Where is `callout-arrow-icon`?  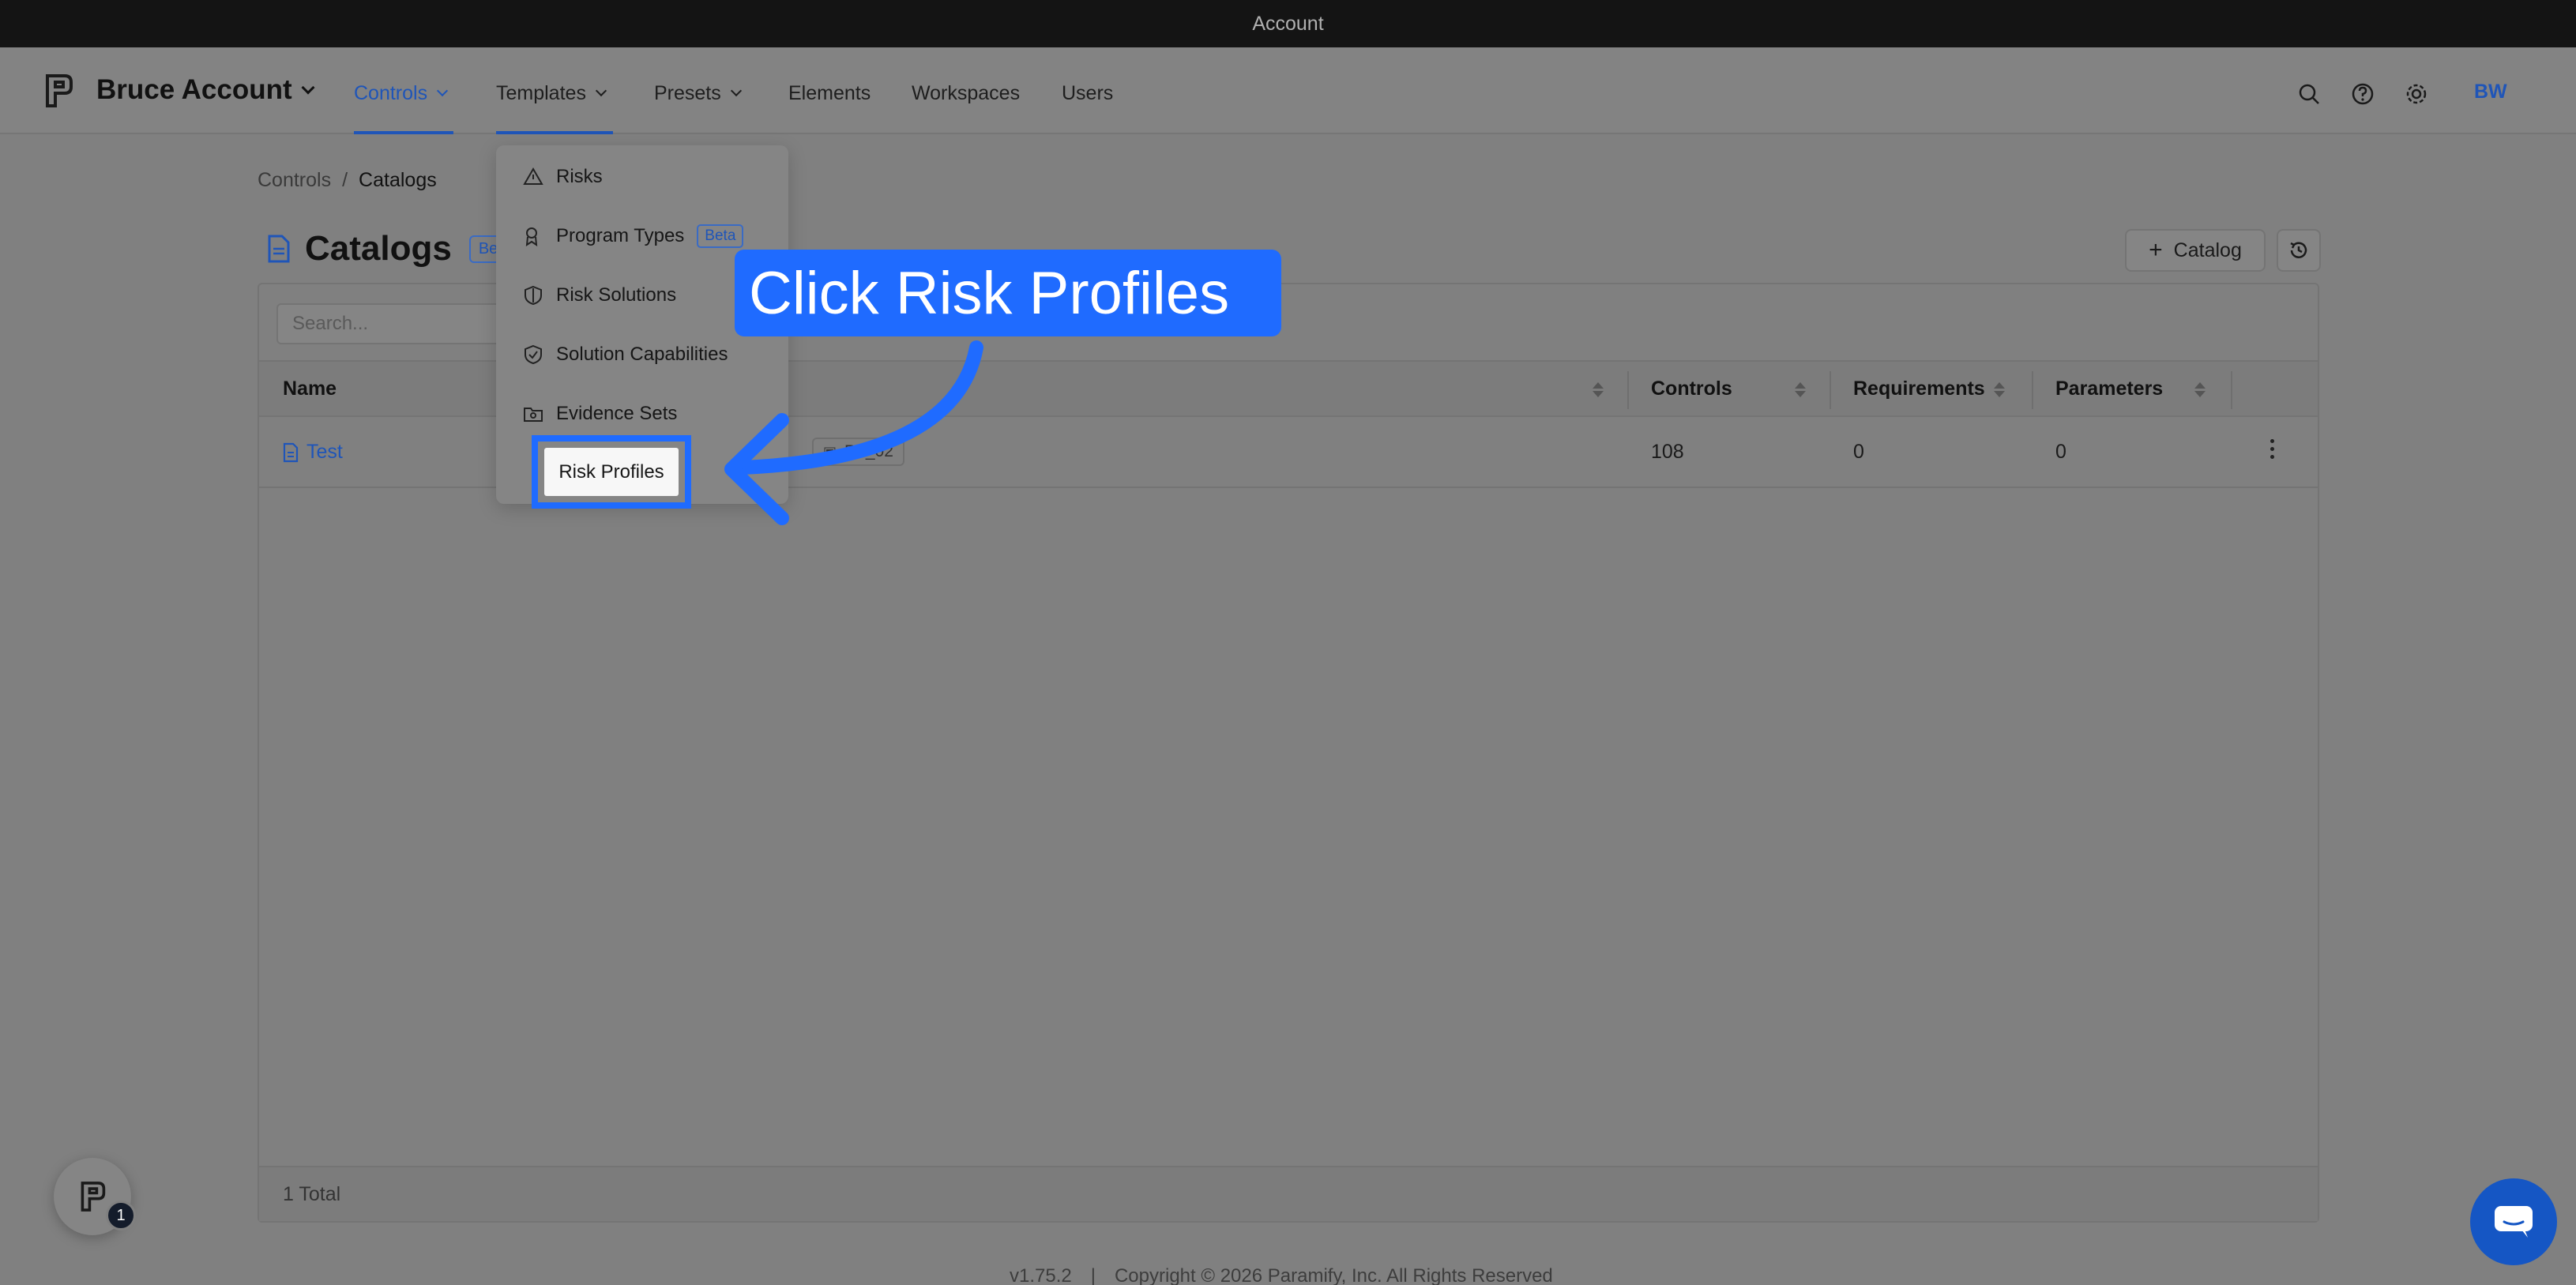 callout-arrow-icon is located at coordinates (854, 432).